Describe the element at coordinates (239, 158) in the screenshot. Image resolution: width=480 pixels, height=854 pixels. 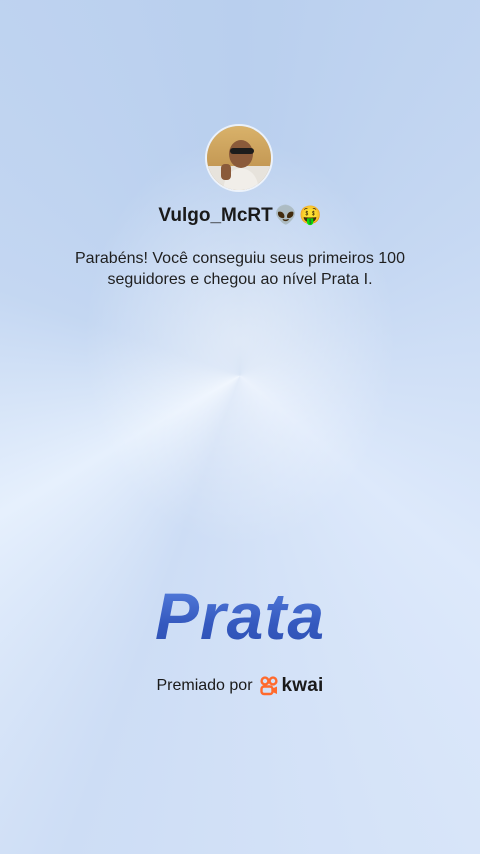
I see `avatar` at that location.